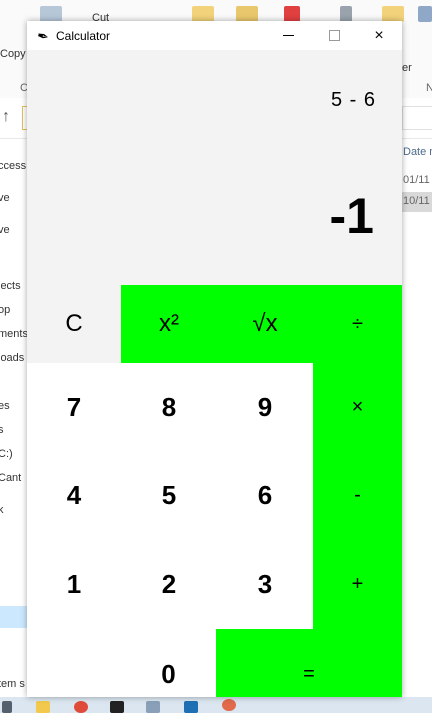  What do you see at coordinates (83, 36) in the screenshot?
I see `window-title: Calculator` at bounding box center [83, 36].